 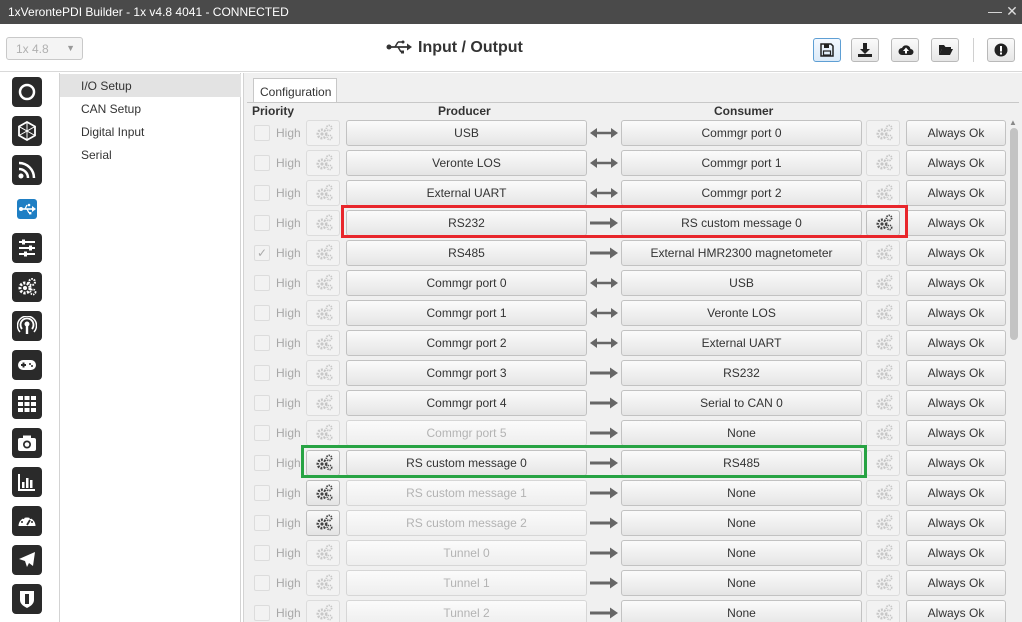 What do you see at coordinates (1014, 369) in the screenshot?
I see `vertical-scrollbar: ▲` at bounding box center [1014, 369].